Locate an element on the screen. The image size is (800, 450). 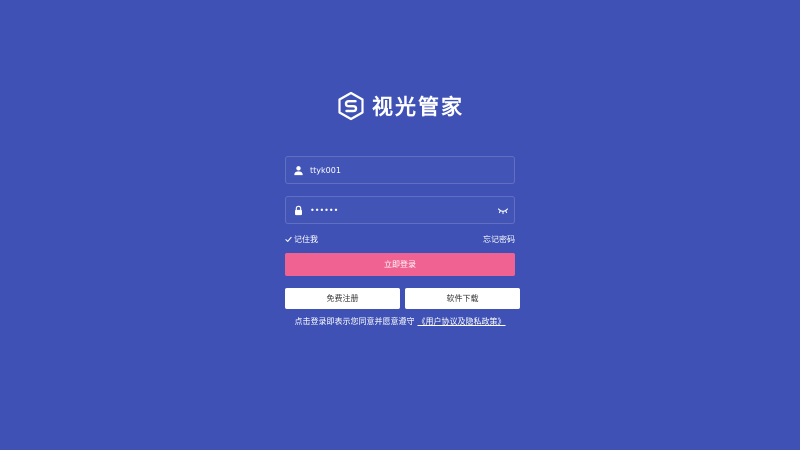
register-button: 免费注册 is located at coordinates (342, 298).